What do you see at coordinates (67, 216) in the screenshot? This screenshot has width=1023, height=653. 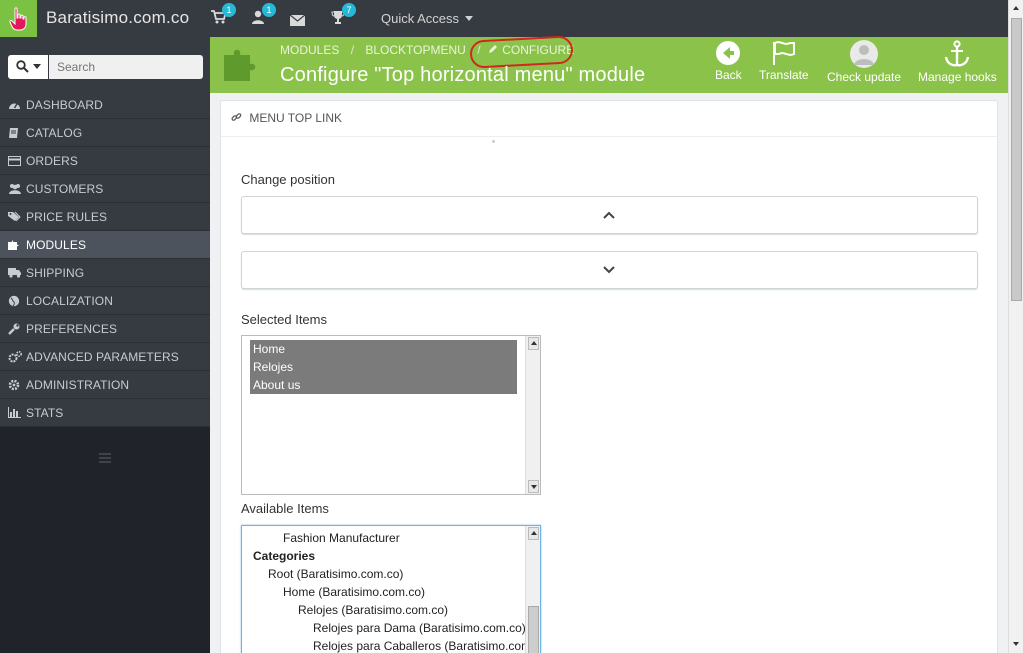 I see `sidebar-item-label: PRICE RULES` at bounding box center [67, 216].